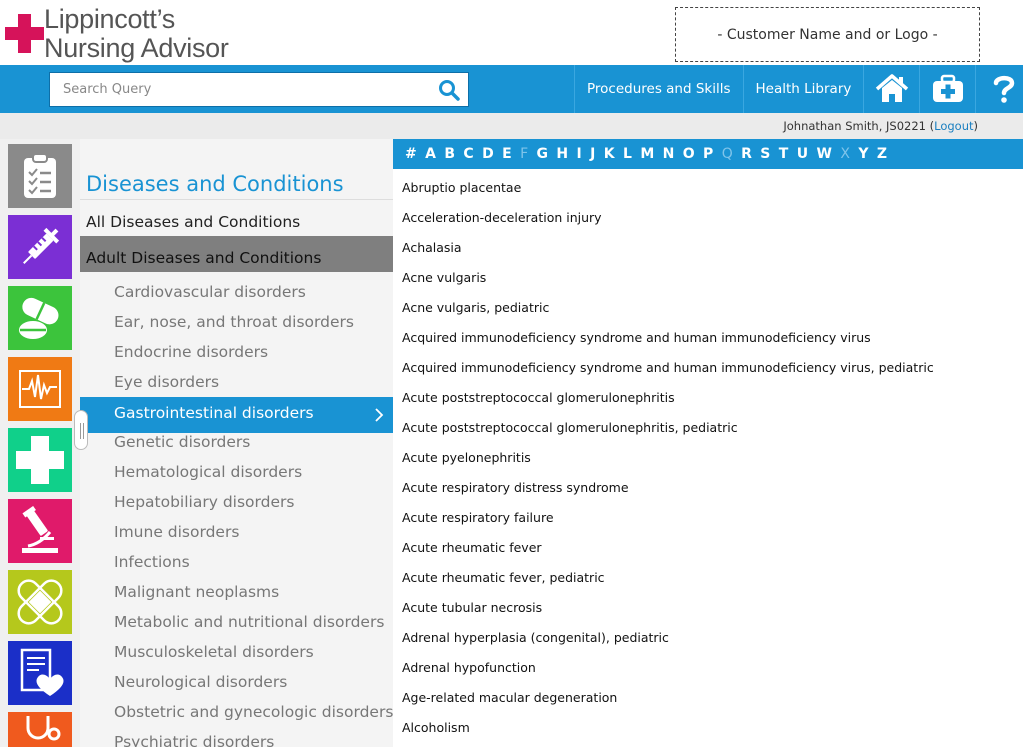 Image resolution: width=1023 pixels, height=747 pixels. What do you see at coordinates (468, 154) in the screenshot?
I see `letter-c: C` at bounding box center [468, 154].